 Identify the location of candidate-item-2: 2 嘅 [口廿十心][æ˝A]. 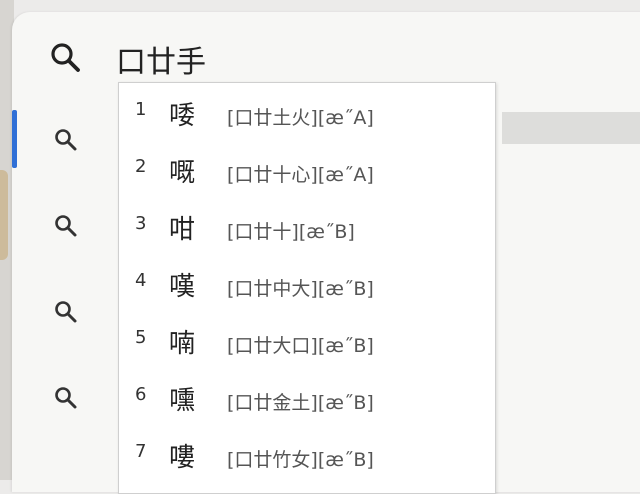
(307, 175).